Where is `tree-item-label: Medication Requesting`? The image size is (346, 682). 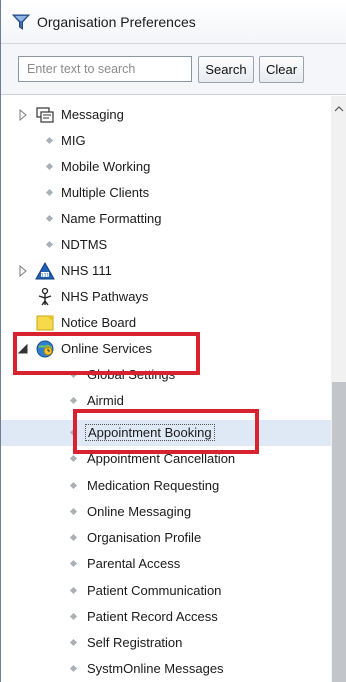 tree-item-label: Medication Requesting is located at coordinates (153, 485).